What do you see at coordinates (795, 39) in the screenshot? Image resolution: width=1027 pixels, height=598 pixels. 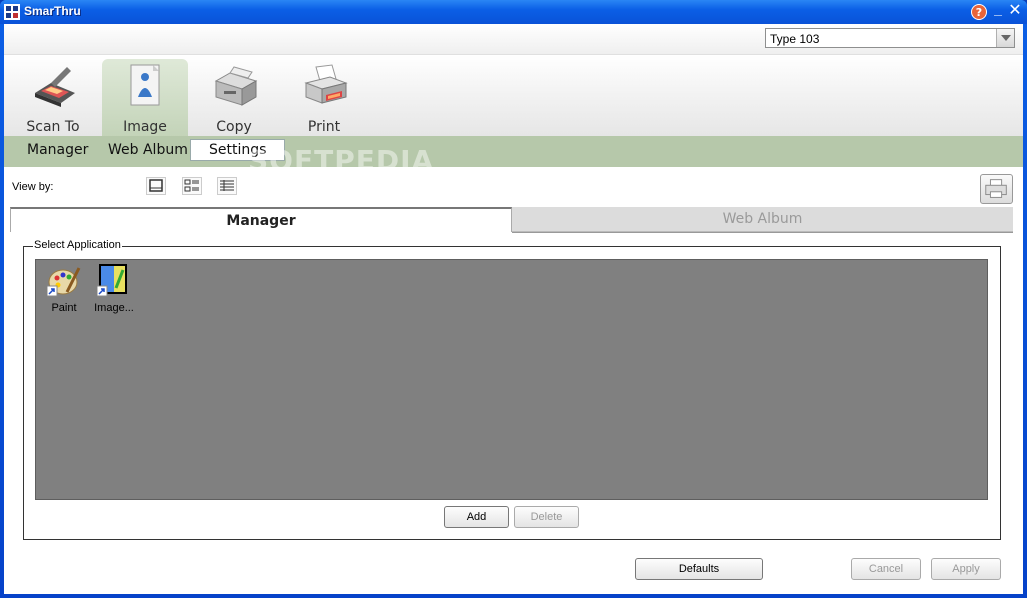 I see `device-combo-value: Type 103` at bounding box center [795, 39].